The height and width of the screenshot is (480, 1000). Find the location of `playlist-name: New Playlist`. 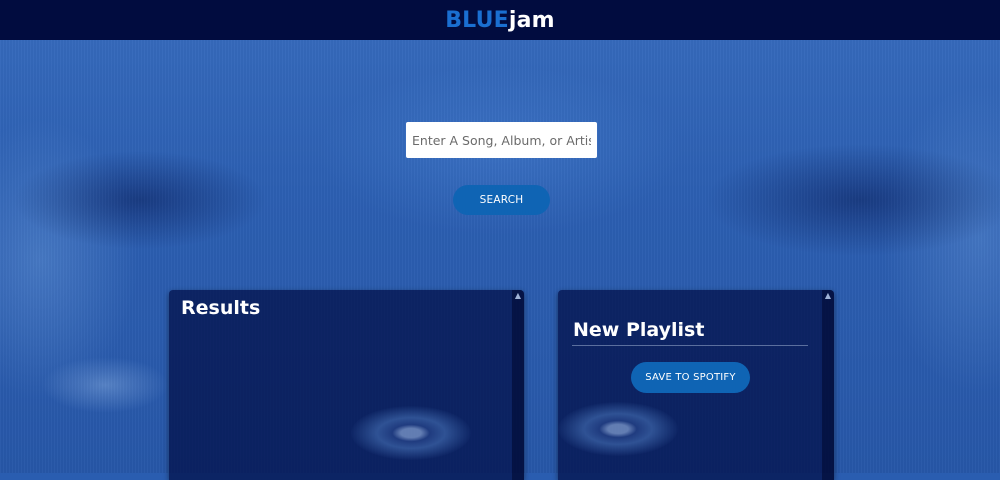

playlist-name: New Playlist is located at coordinates (690, 330).